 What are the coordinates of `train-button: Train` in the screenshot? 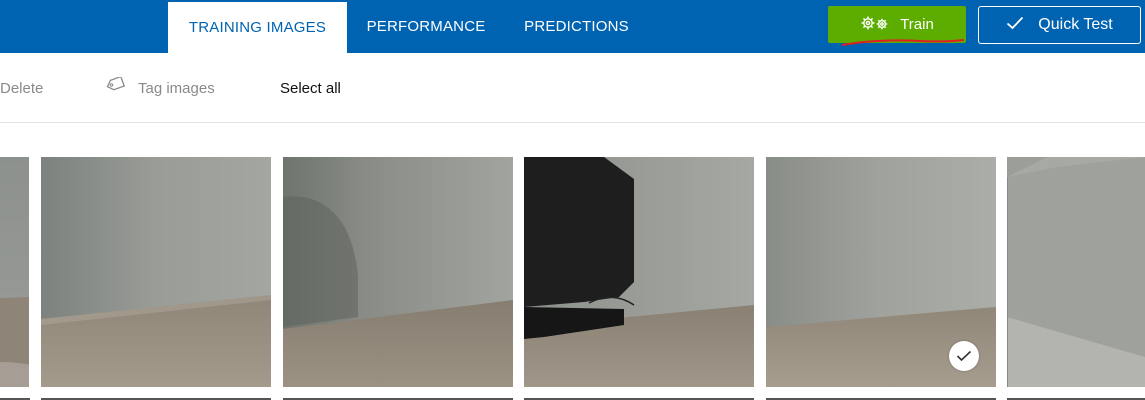 It's located at (897, 24).